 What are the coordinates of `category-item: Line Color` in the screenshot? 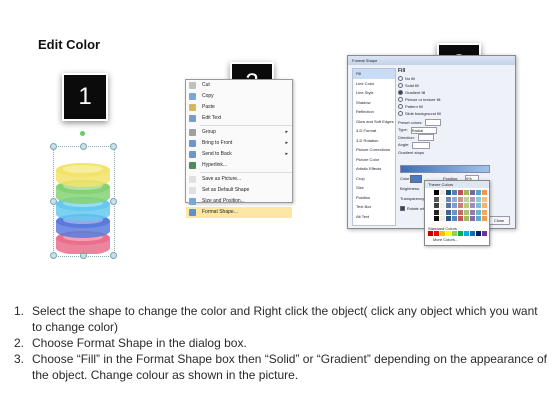 It's located at (374, 84).